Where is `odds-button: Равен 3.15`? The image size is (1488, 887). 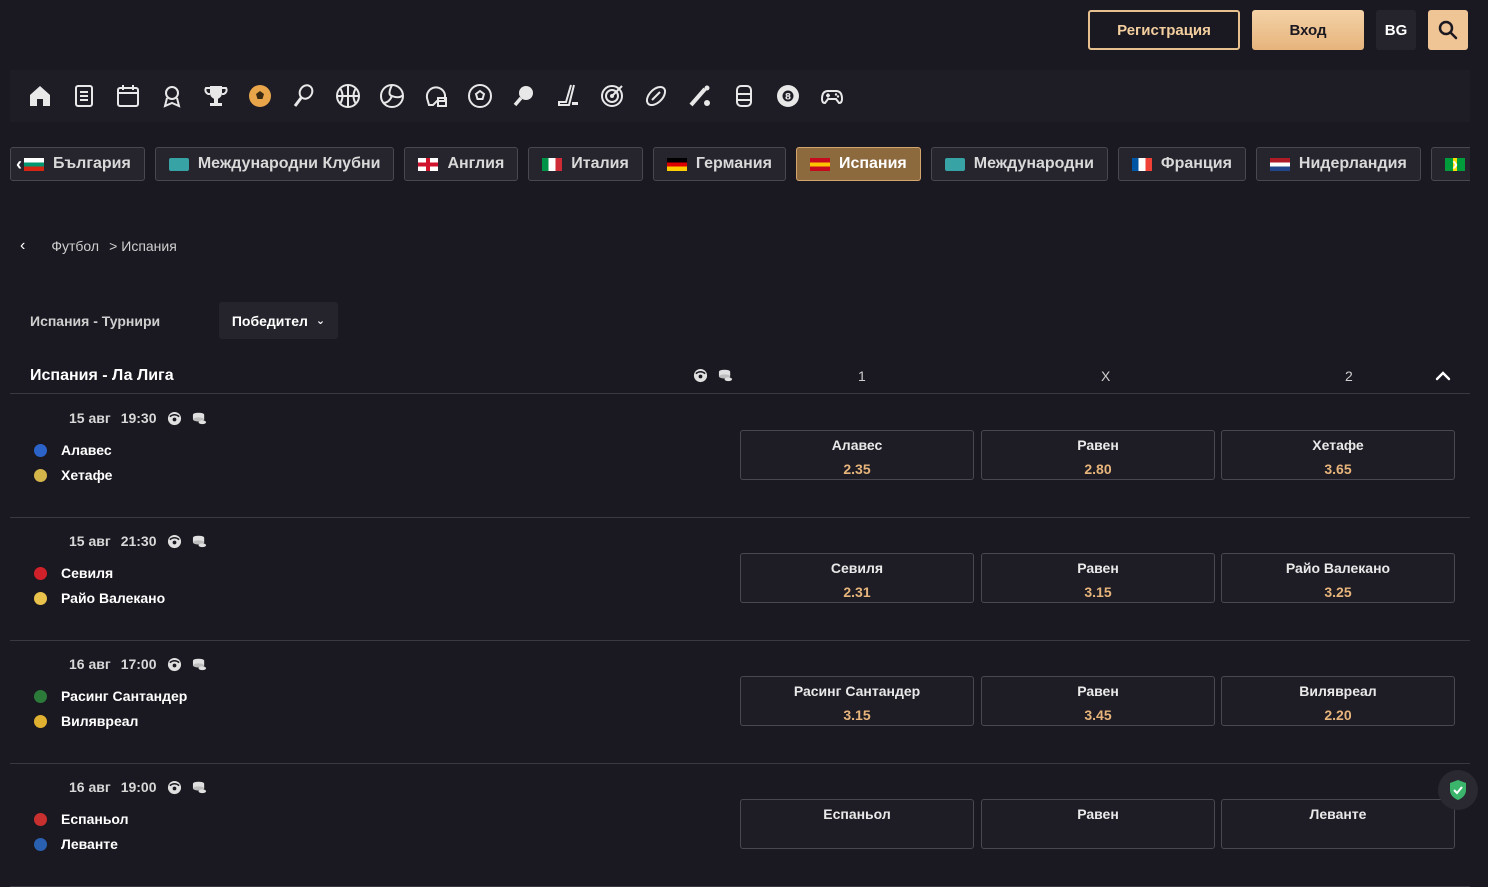
odds-button: Равен 3.15 is located at coordinates (1098, 578).